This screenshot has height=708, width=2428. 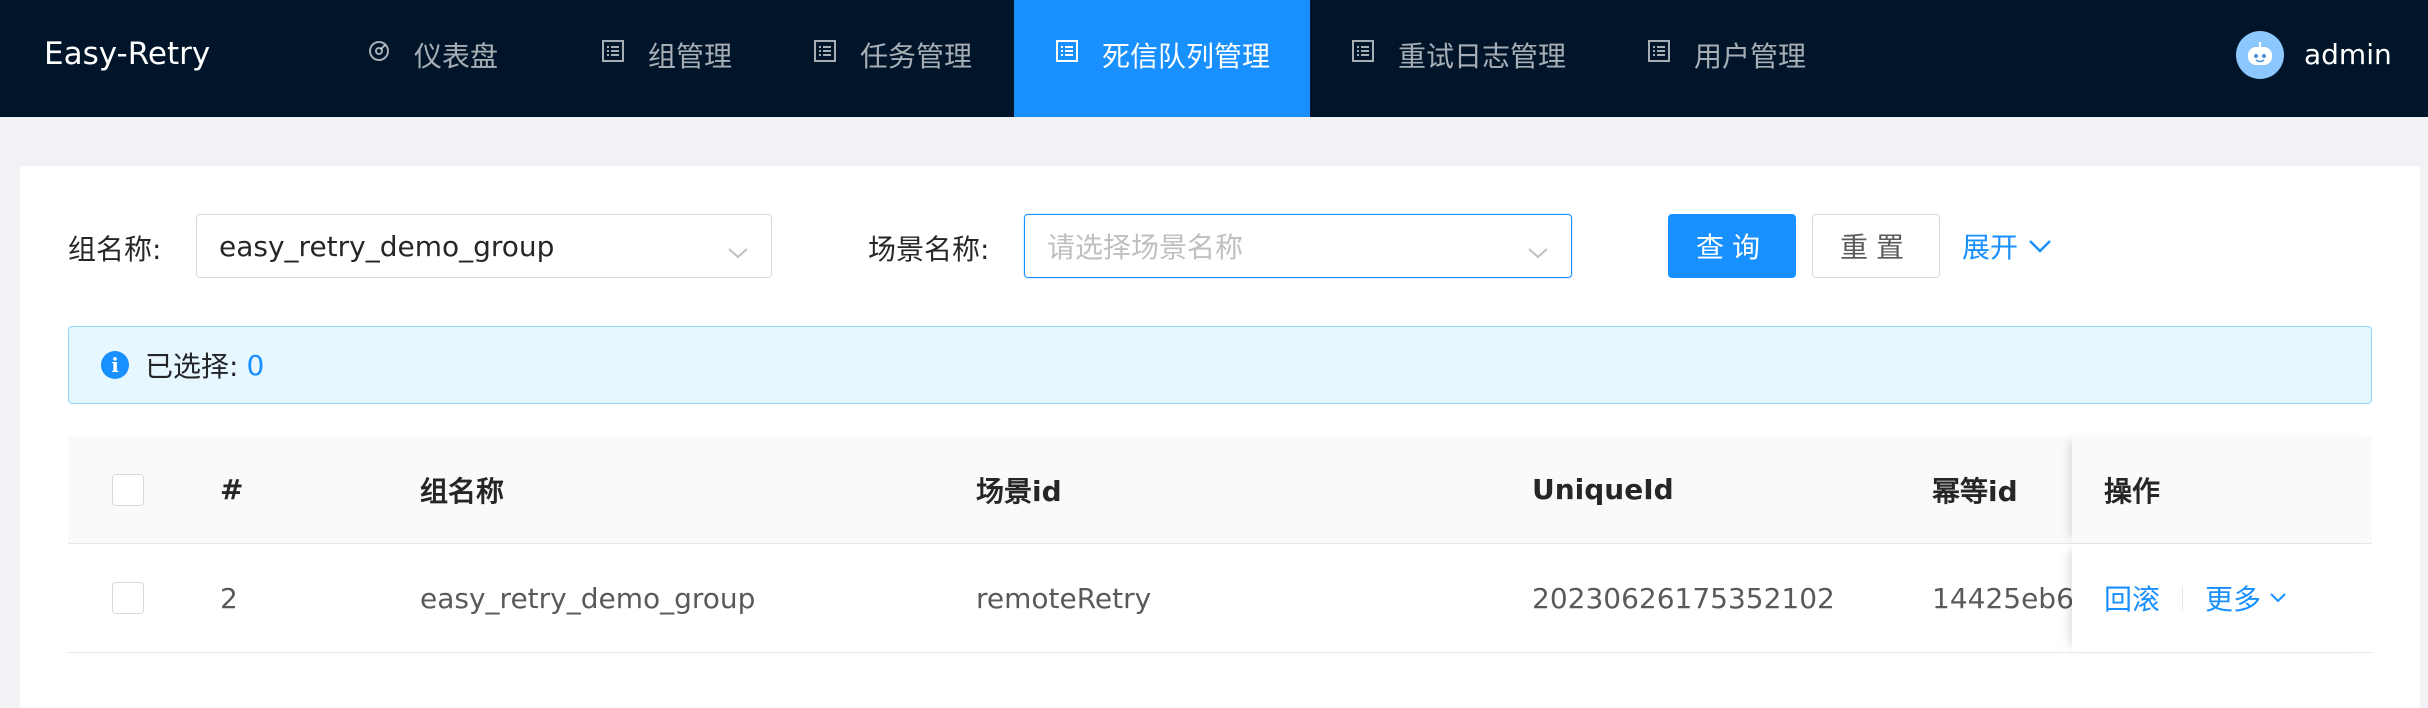 I want to click on dashboard-icon, so click(x=379, y=54).